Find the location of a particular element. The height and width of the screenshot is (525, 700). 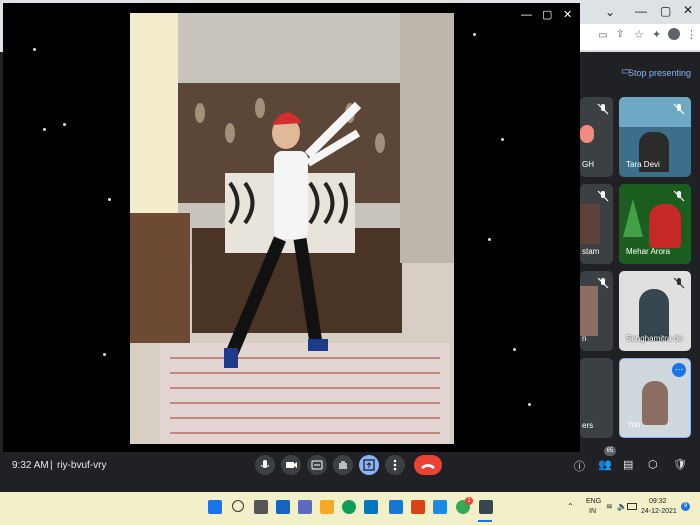

participant-name: Sanghamitra de is located at coordinates (654, 338).